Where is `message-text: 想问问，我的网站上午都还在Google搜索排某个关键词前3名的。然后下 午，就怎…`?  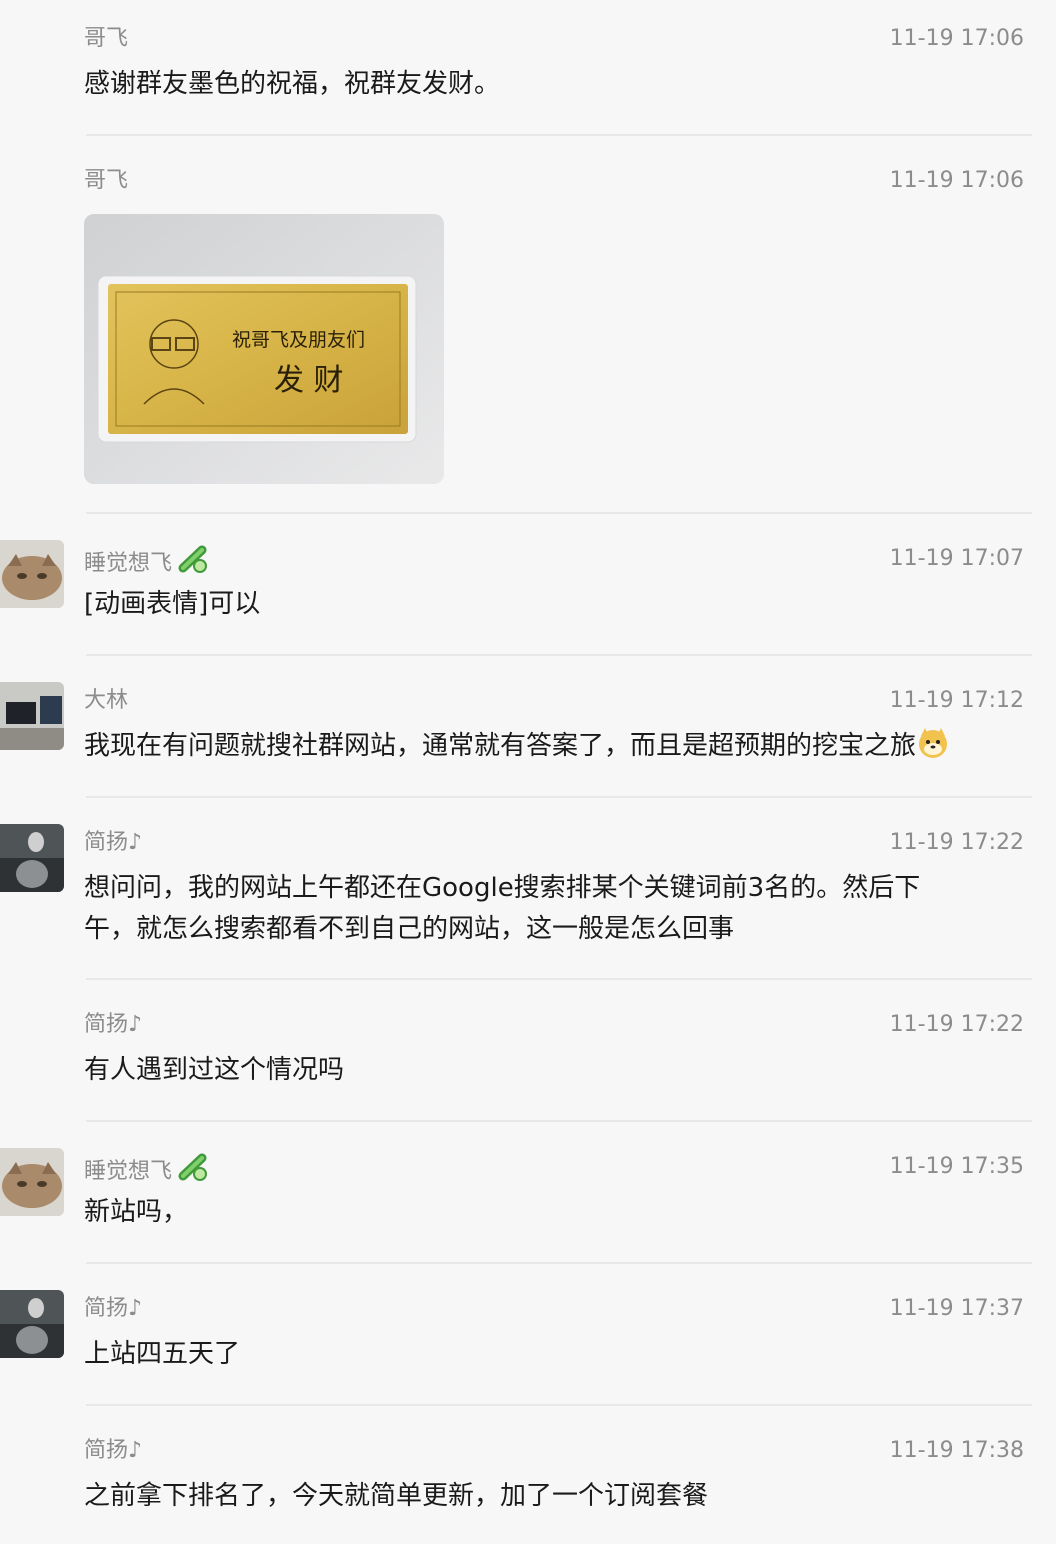
message-text: 想问问，我的网站上午都还在Google搜索排某个关键词前3名的。然后下 午，就怎… is located at coordinates (549, 909).